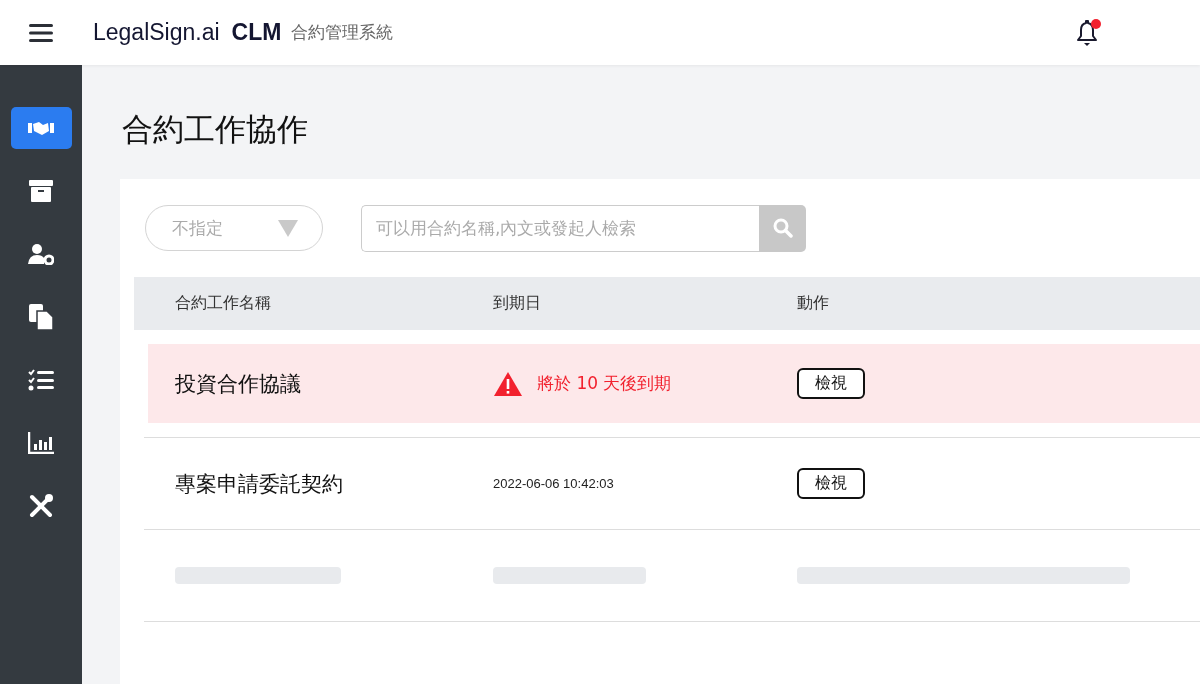  I want to click on user-gear-icon, so click(41, 254).